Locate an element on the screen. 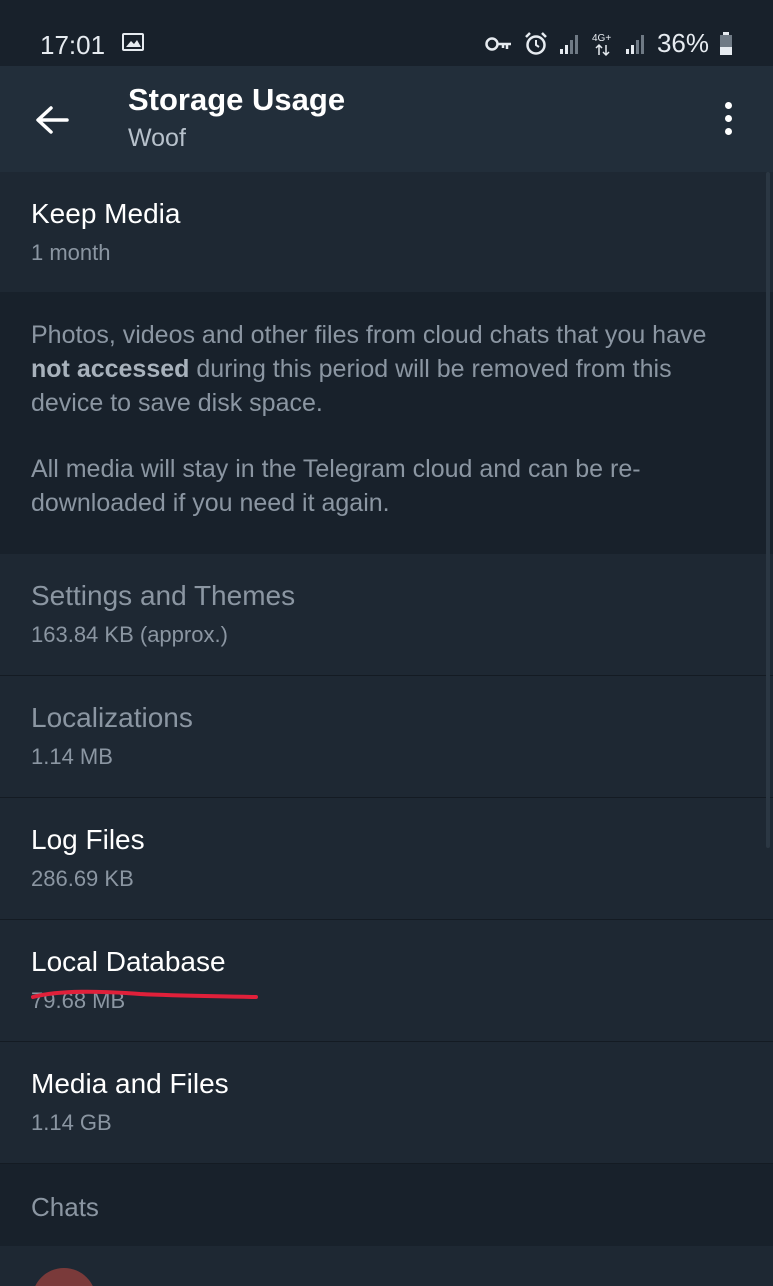  keep-media-value: 1 month is located at coordinates (71, 252).